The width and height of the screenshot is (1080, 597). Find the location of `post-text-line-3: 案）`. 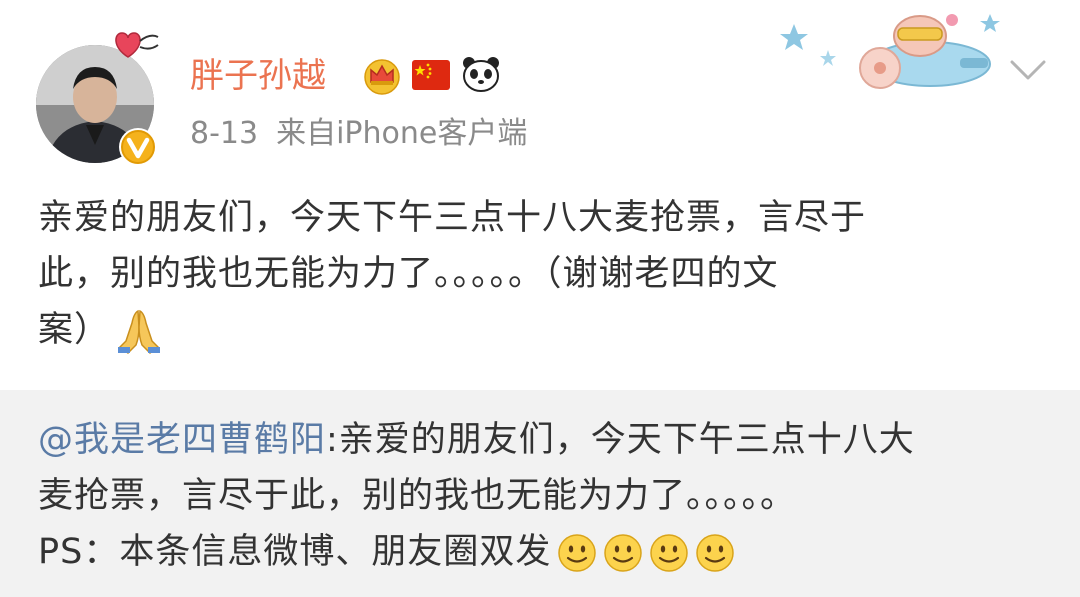

post-text-line-3: 案） is located at coordinates (544, 330).